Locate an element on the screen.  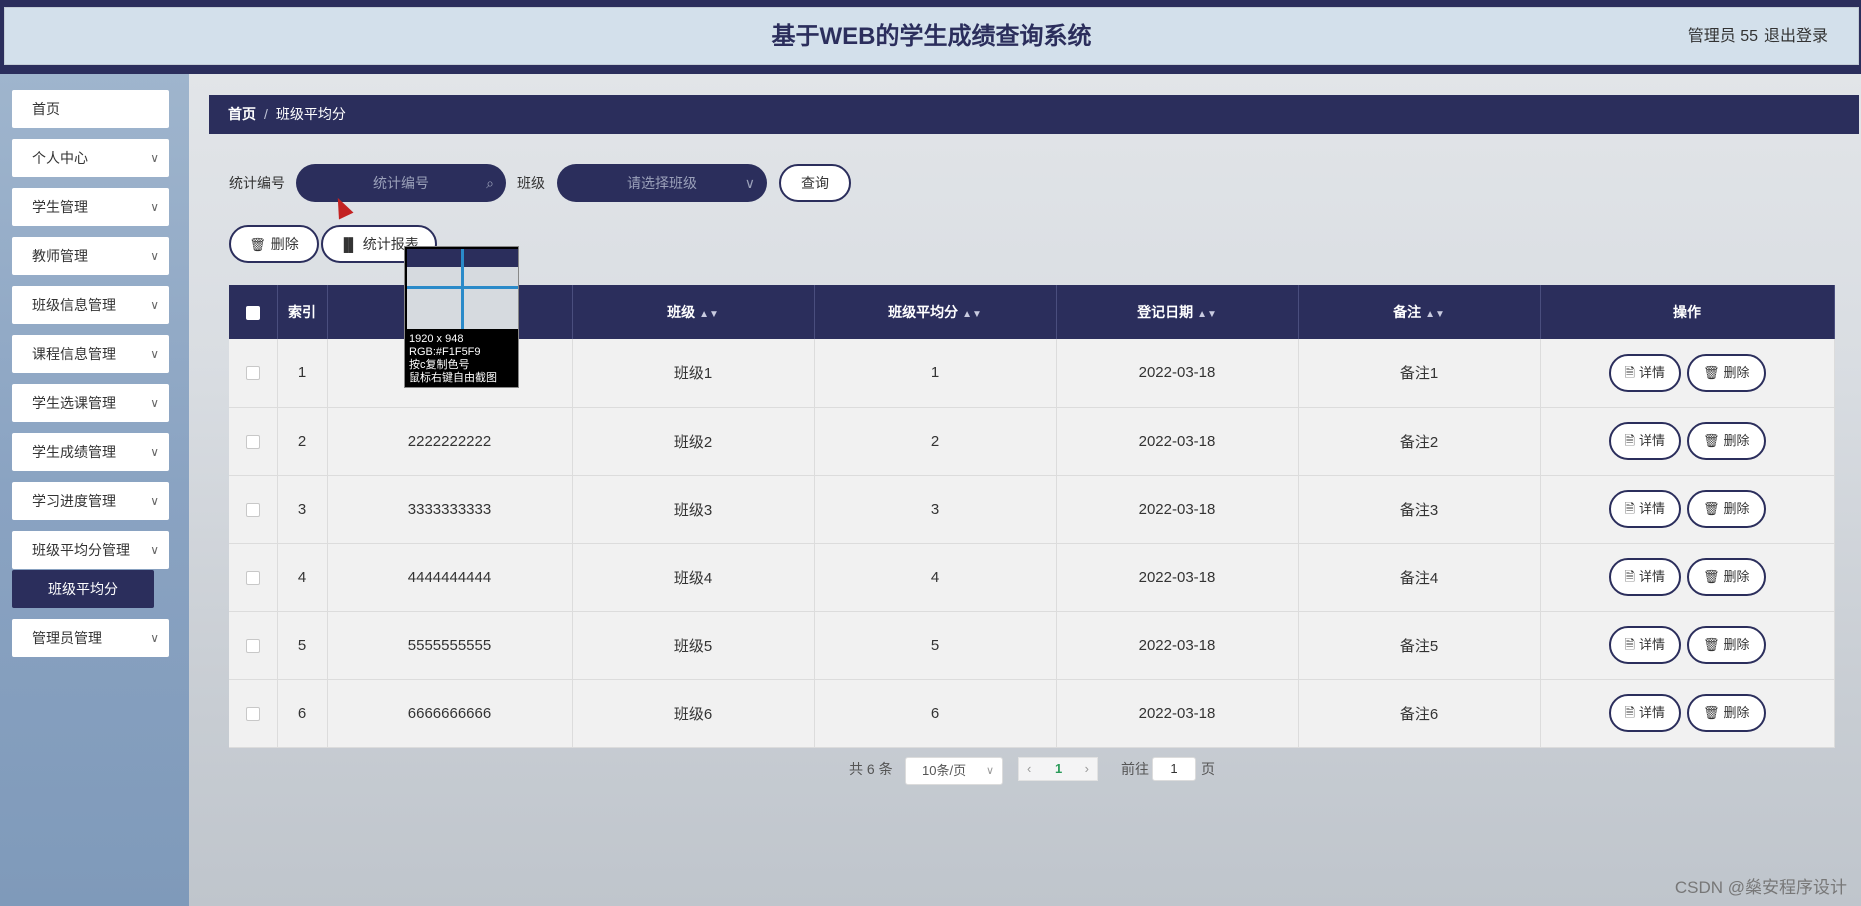
breadcrumb-current: 班级平均分 is located at coordinates (310, 114).